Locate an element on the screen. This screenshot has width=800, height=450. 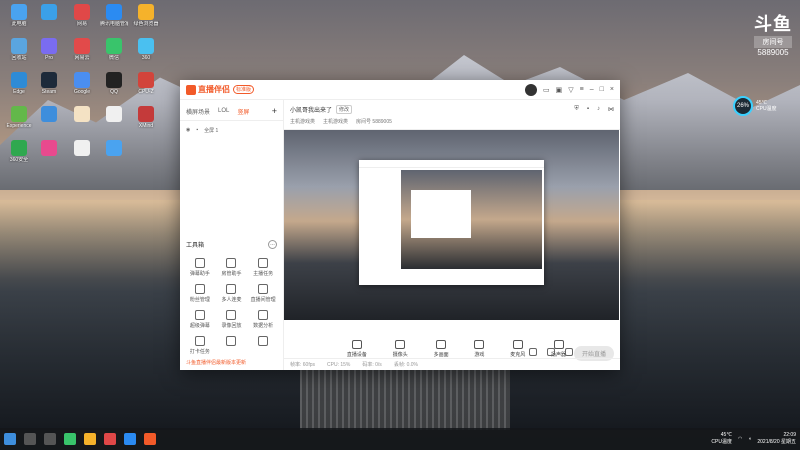
desktop-icon: Google is located at coordinates (82, 83).